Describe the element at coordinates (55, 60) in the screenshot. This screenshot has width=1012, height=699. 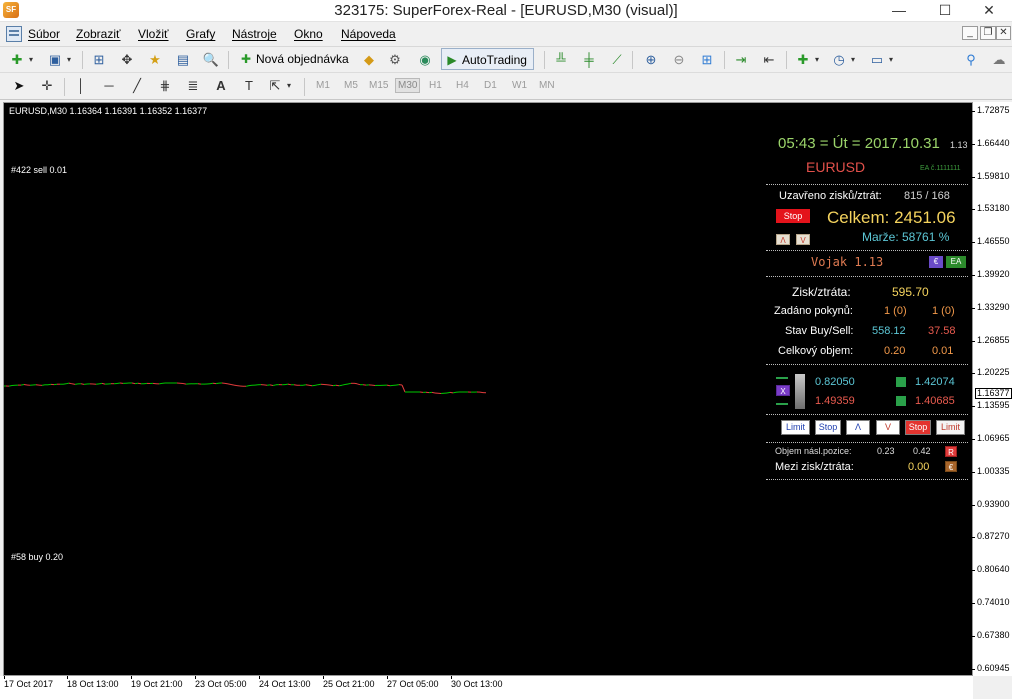
I see `profiles-icon: ▣` at that location.